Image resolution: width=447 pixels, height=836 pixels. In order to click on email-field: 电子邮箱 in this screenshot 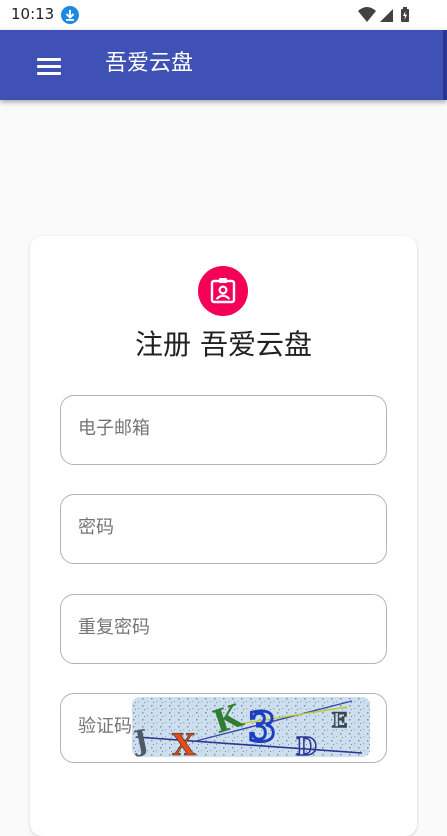, I will do `click(223, 430)`.